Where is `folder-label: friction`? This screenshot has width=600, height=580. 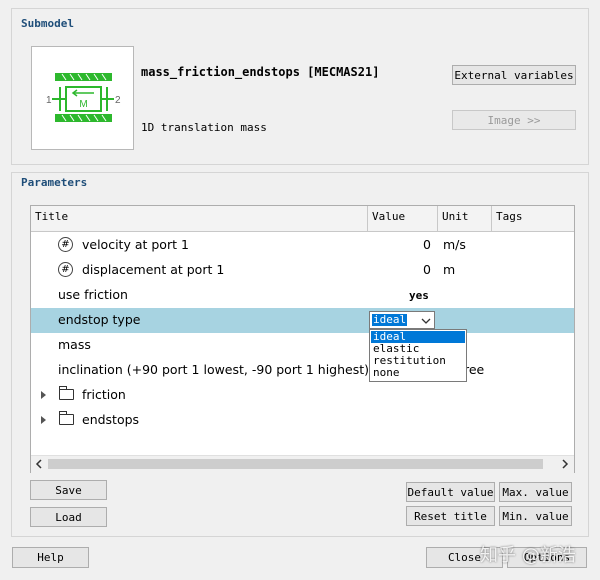
folder-label: friction is located at coordinates (104, 394).